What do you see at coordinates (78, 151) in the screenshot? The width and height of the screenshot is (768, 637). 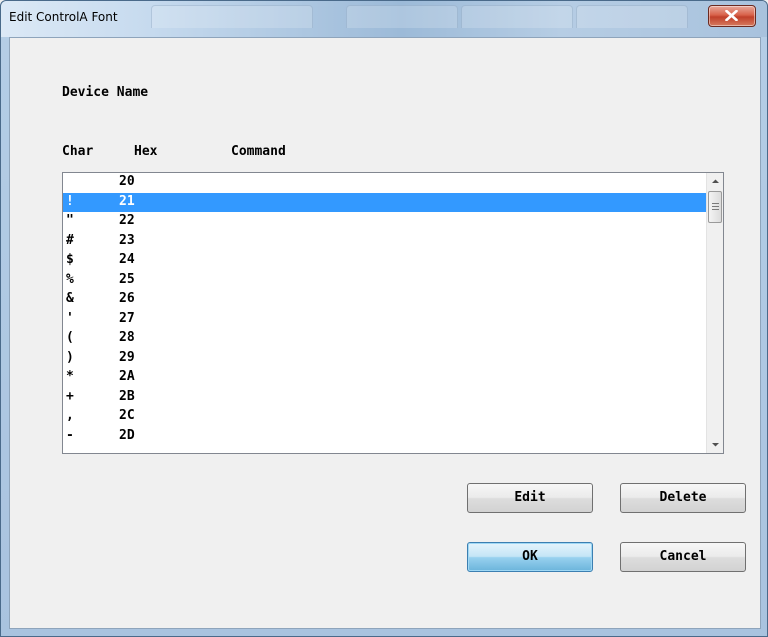 I see `column-header-char: Char` at bounding box center [78, 151].